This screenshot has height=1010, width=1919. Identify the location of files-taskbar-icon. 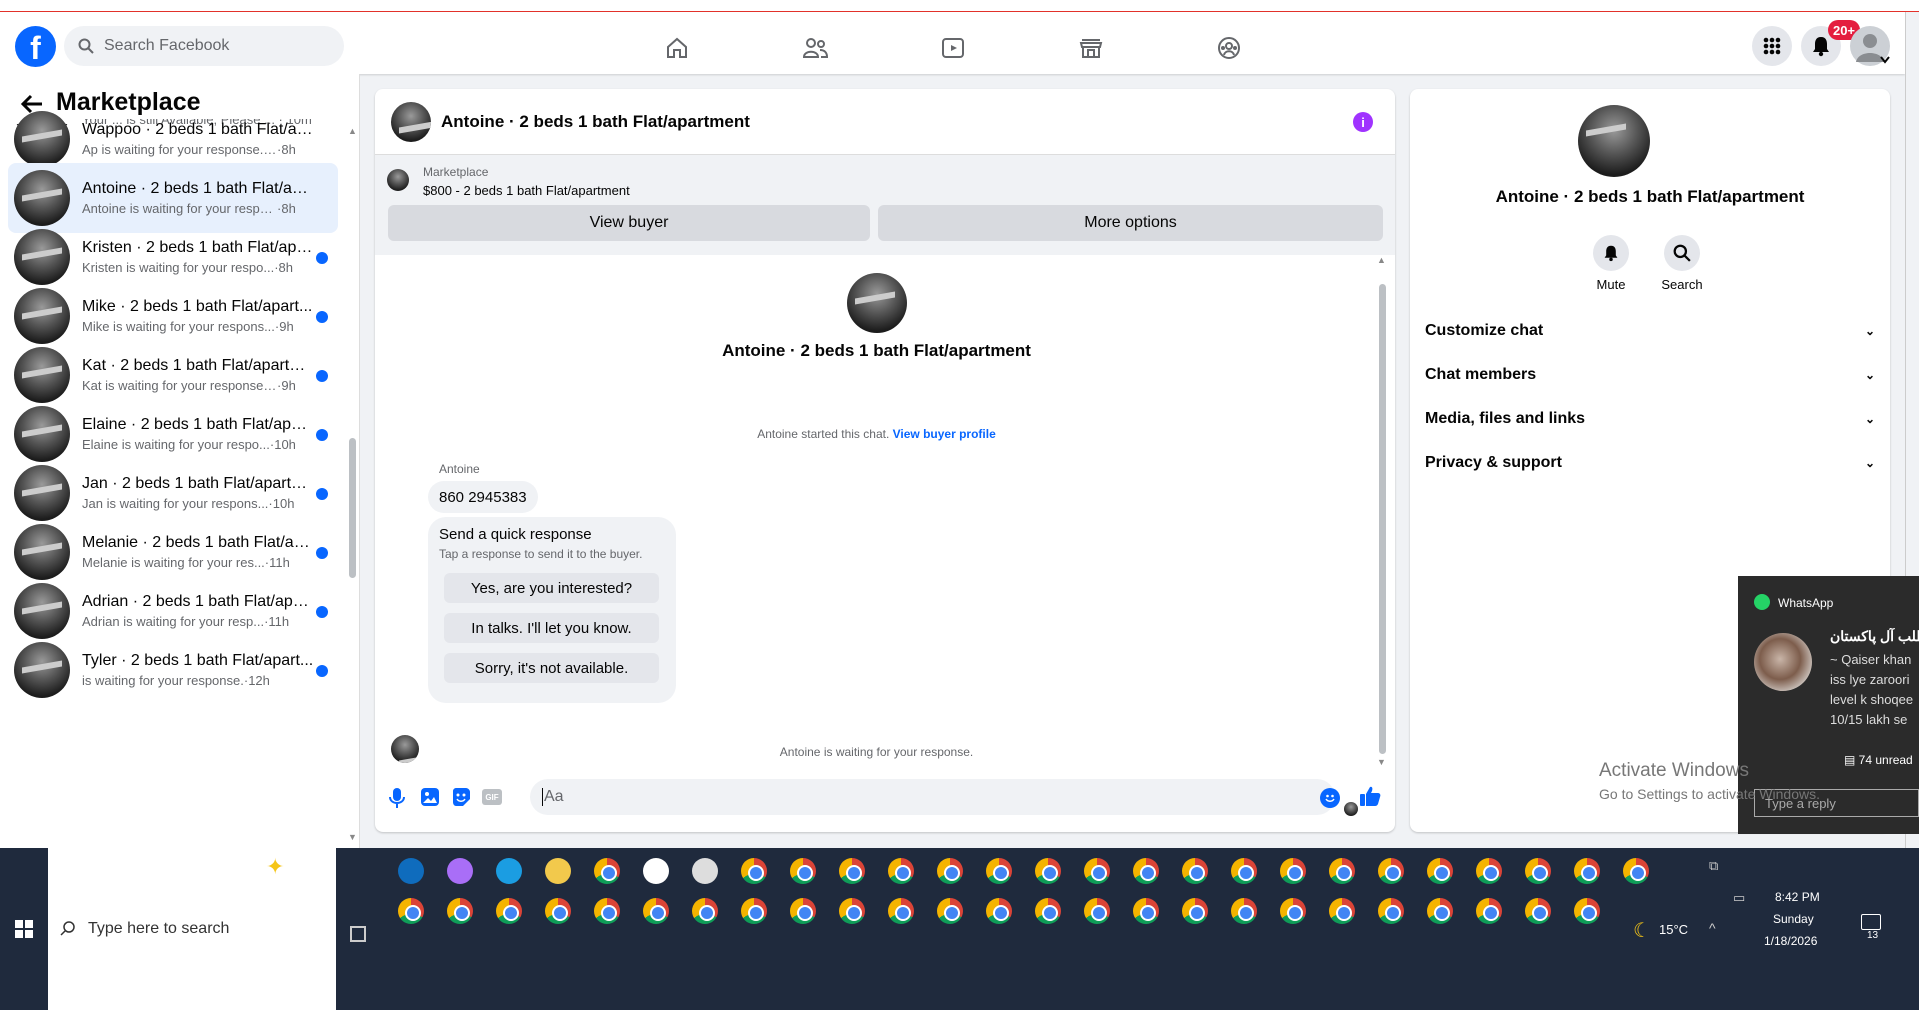
(558, 871).